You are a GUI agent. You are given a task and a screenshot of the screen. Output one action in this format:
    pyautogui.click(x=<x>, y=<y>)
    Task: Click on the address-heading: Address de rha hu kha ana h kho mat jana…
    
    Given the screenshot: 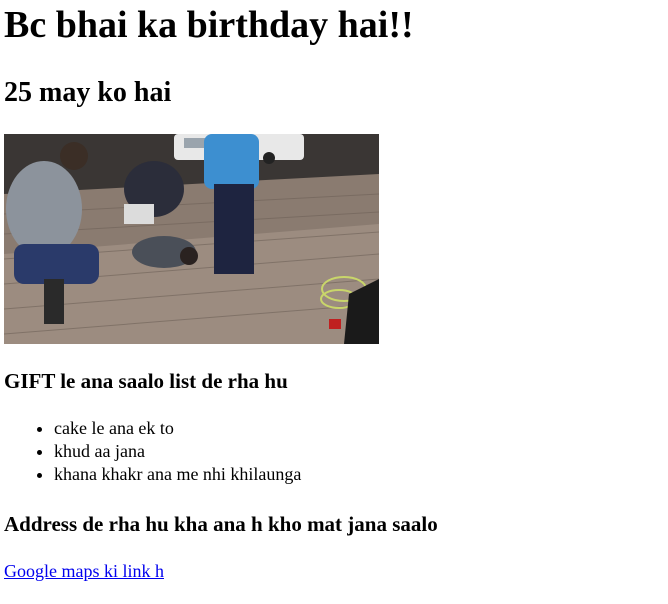 What is the action you would take?
    pyautogui.click(x=221, y=524)
    